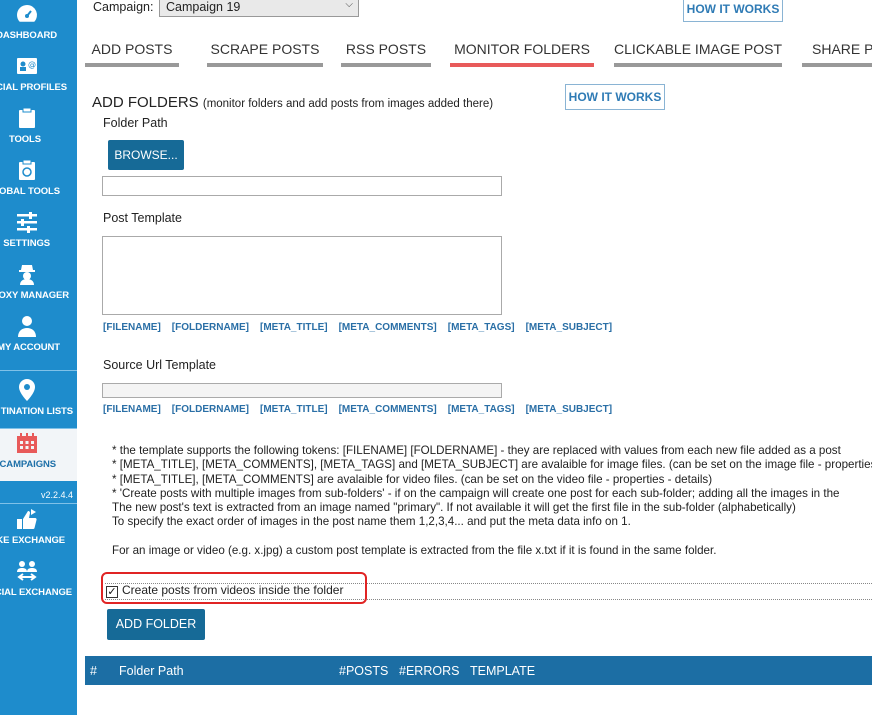 This screenshot has height=715, width=872. What do you see at coordinates (259, 8) in the screenshot?
I see `campaign-select: Campaign 19 ⌵` at bounding box center [259, 8].